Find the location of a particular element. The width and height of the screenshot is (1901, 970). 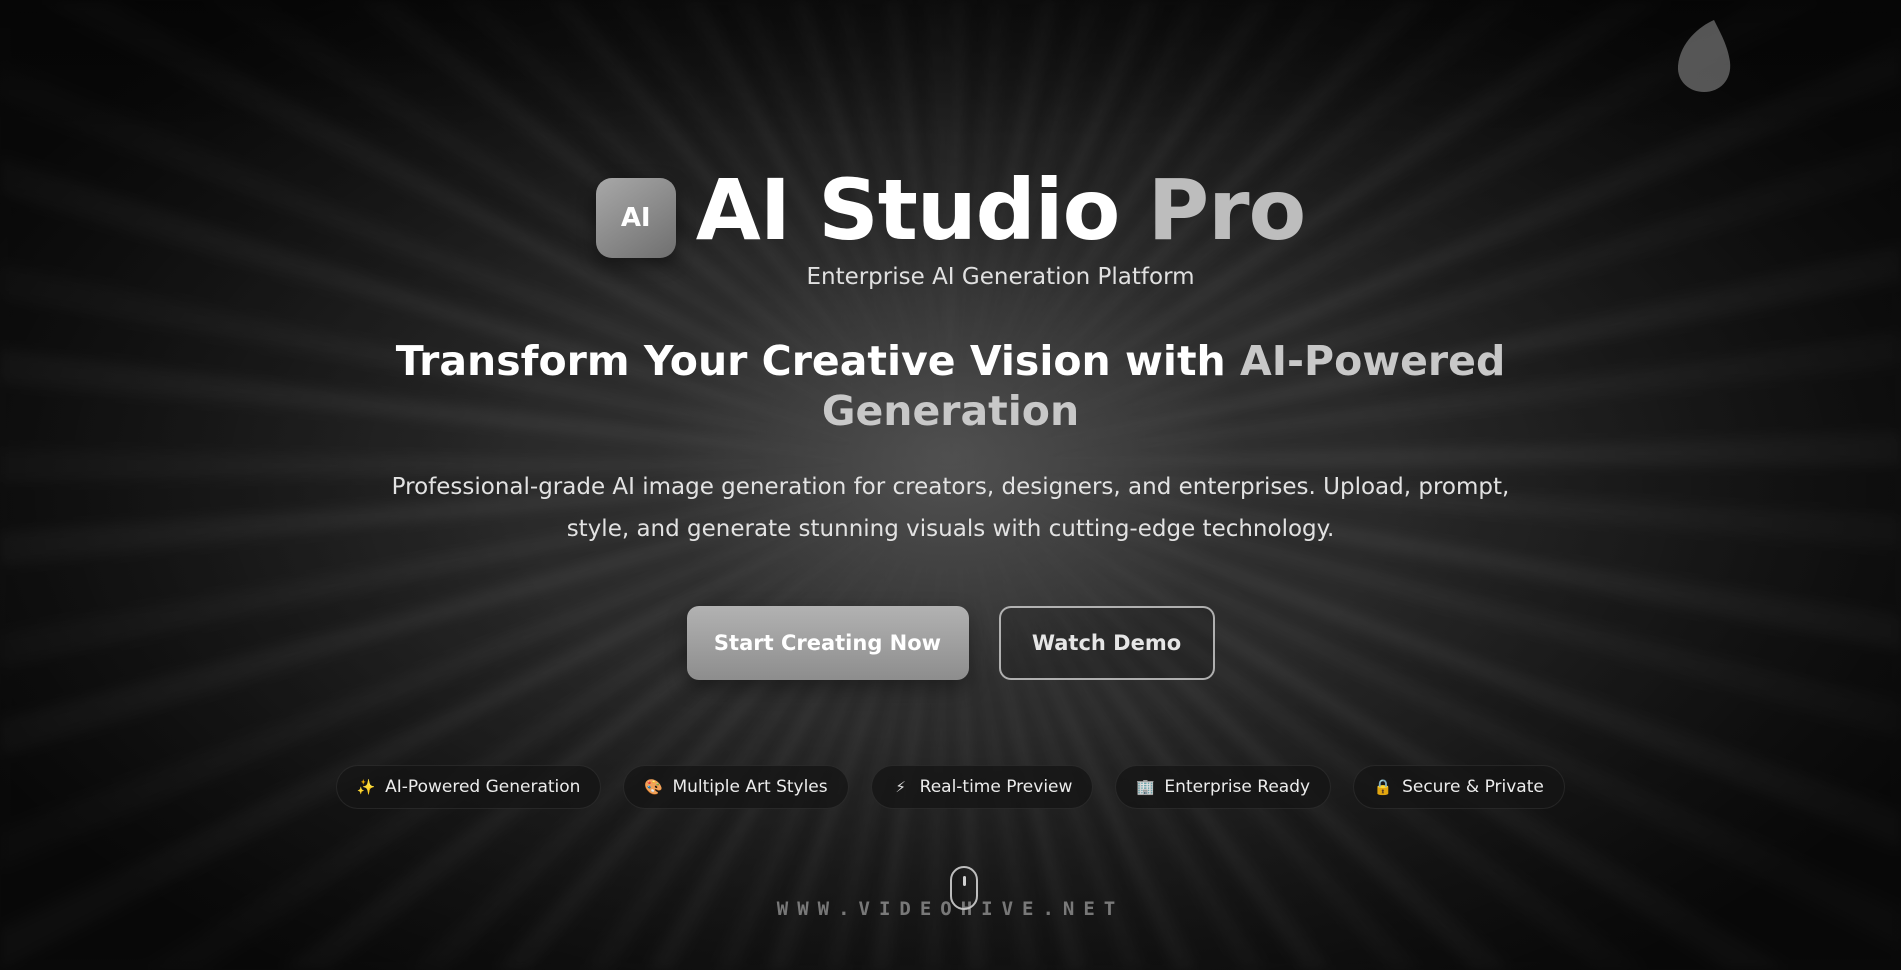

feature-label: Enterprise Ready is located at coordinates (1237, 787).